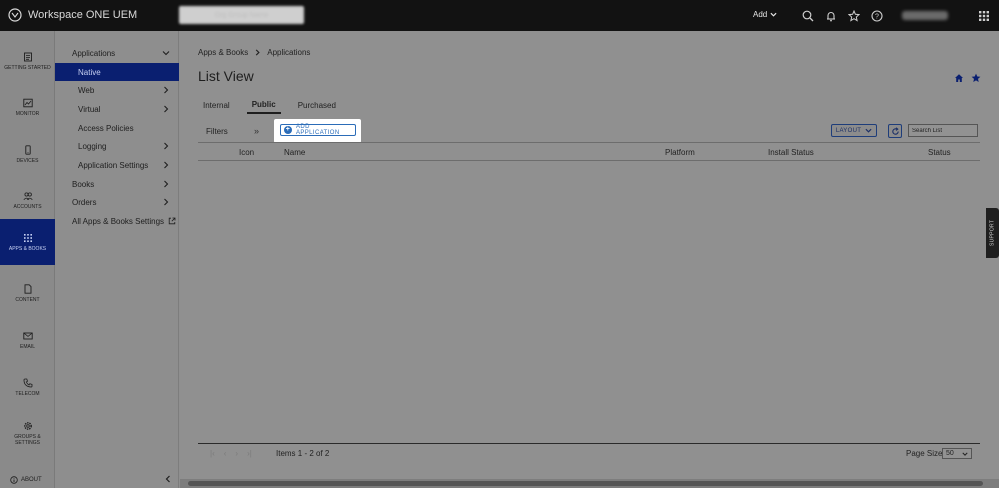 The width and height of the screenshot is (999, 488). I want to click on column-header-platform: Platform, so click(680, 152).